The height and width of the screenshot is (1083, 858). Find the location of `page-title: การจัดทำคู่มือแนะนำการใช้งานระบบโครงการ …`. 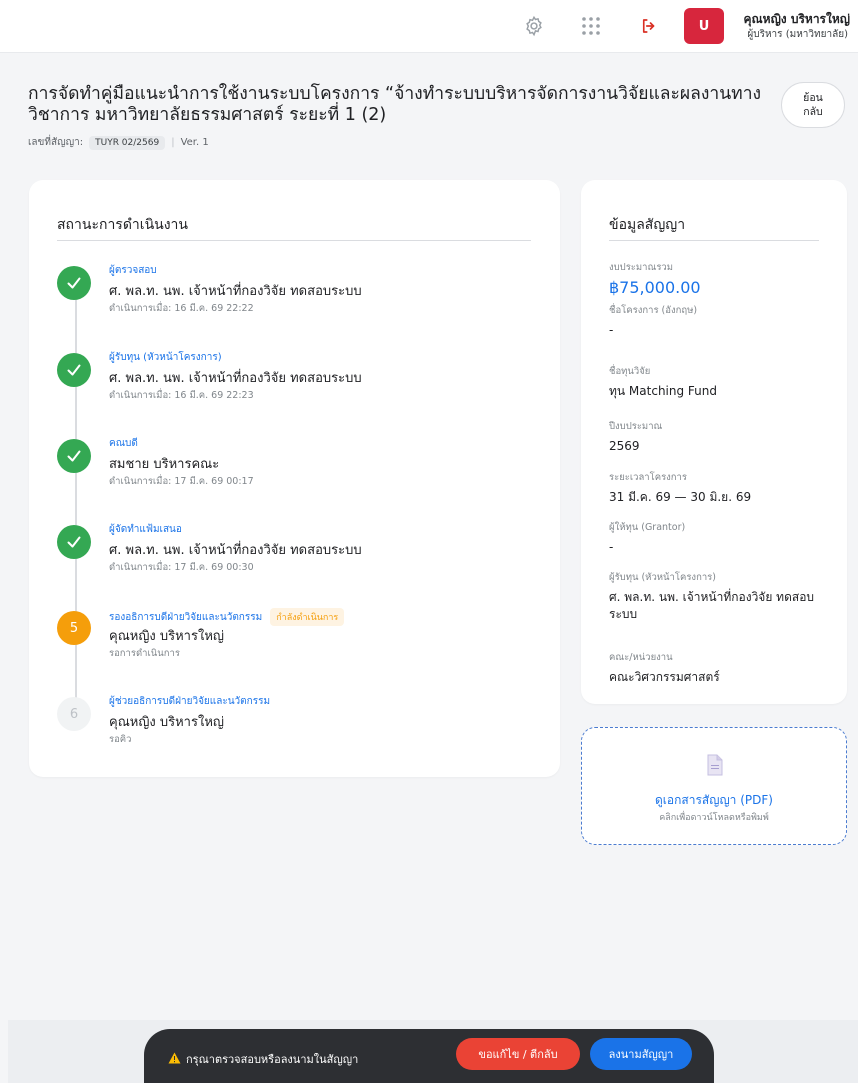

page-title: การจัดทำคู่มือแนะนำการใช้งานระบบโครงการ … is located at coordinates (395, 104).